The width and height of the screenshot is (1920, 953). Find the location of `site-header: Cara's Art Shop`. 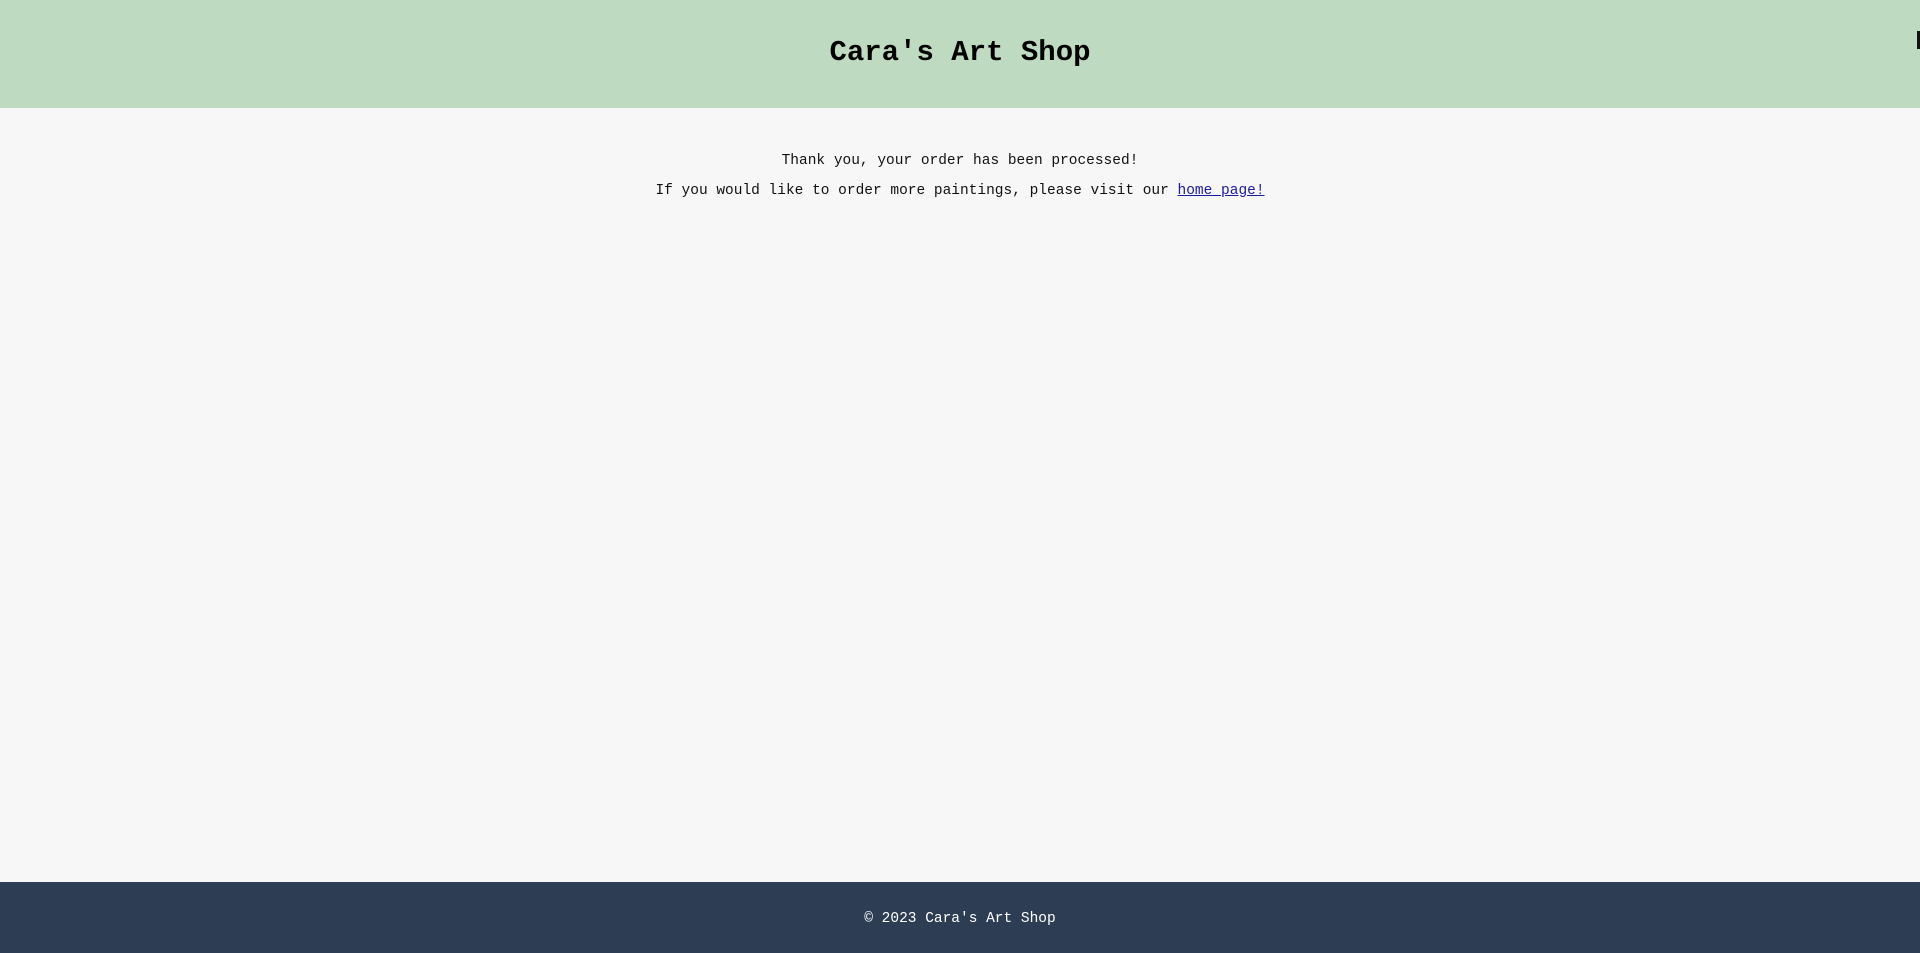

site-header: Cara's Art Shop is located at coordinates (960, 54).